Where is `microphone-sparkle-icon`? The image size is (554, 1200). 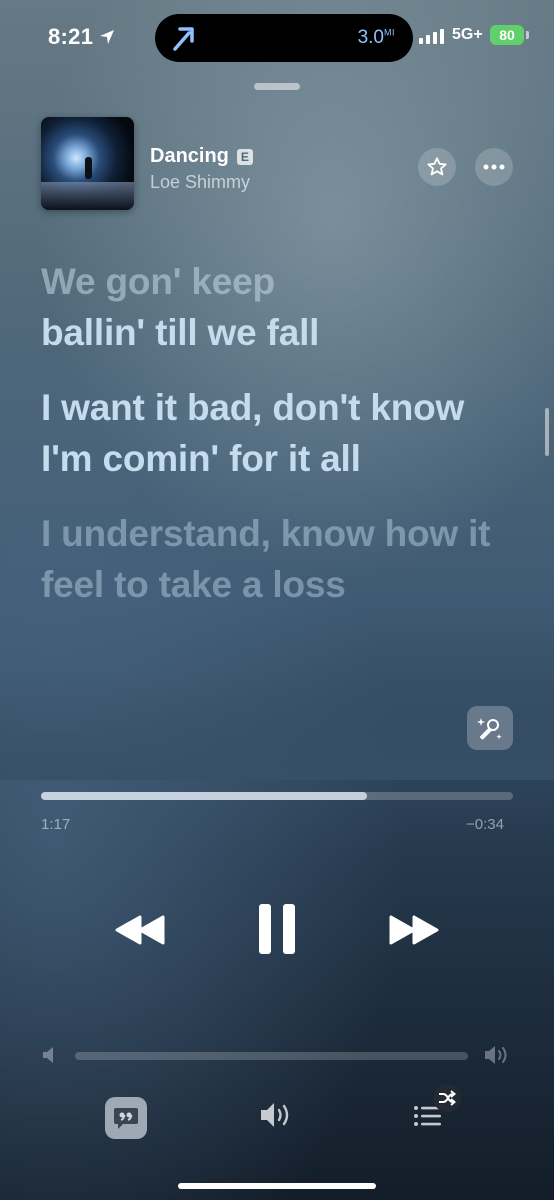 microphone-sparkle-icon is located at coordinates (489, 729).